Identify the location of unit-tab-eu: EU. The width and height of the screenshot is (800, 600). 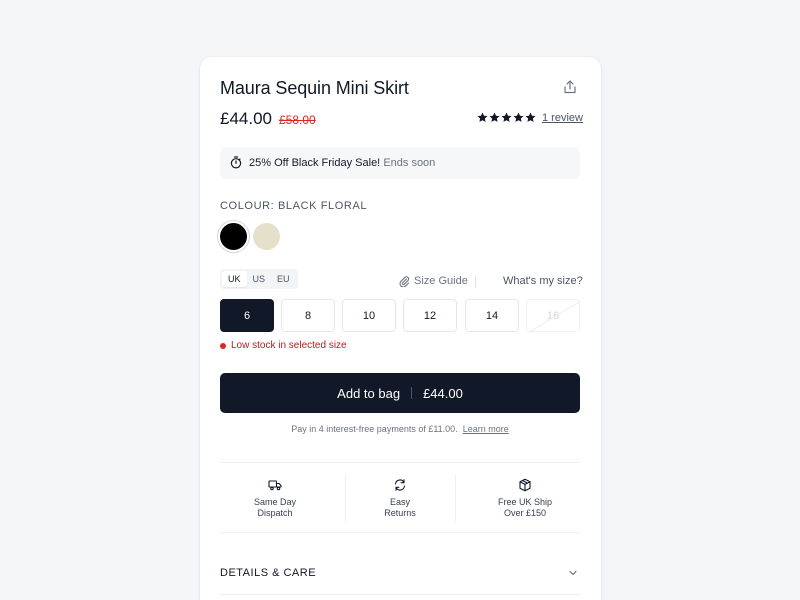
(283, 279).